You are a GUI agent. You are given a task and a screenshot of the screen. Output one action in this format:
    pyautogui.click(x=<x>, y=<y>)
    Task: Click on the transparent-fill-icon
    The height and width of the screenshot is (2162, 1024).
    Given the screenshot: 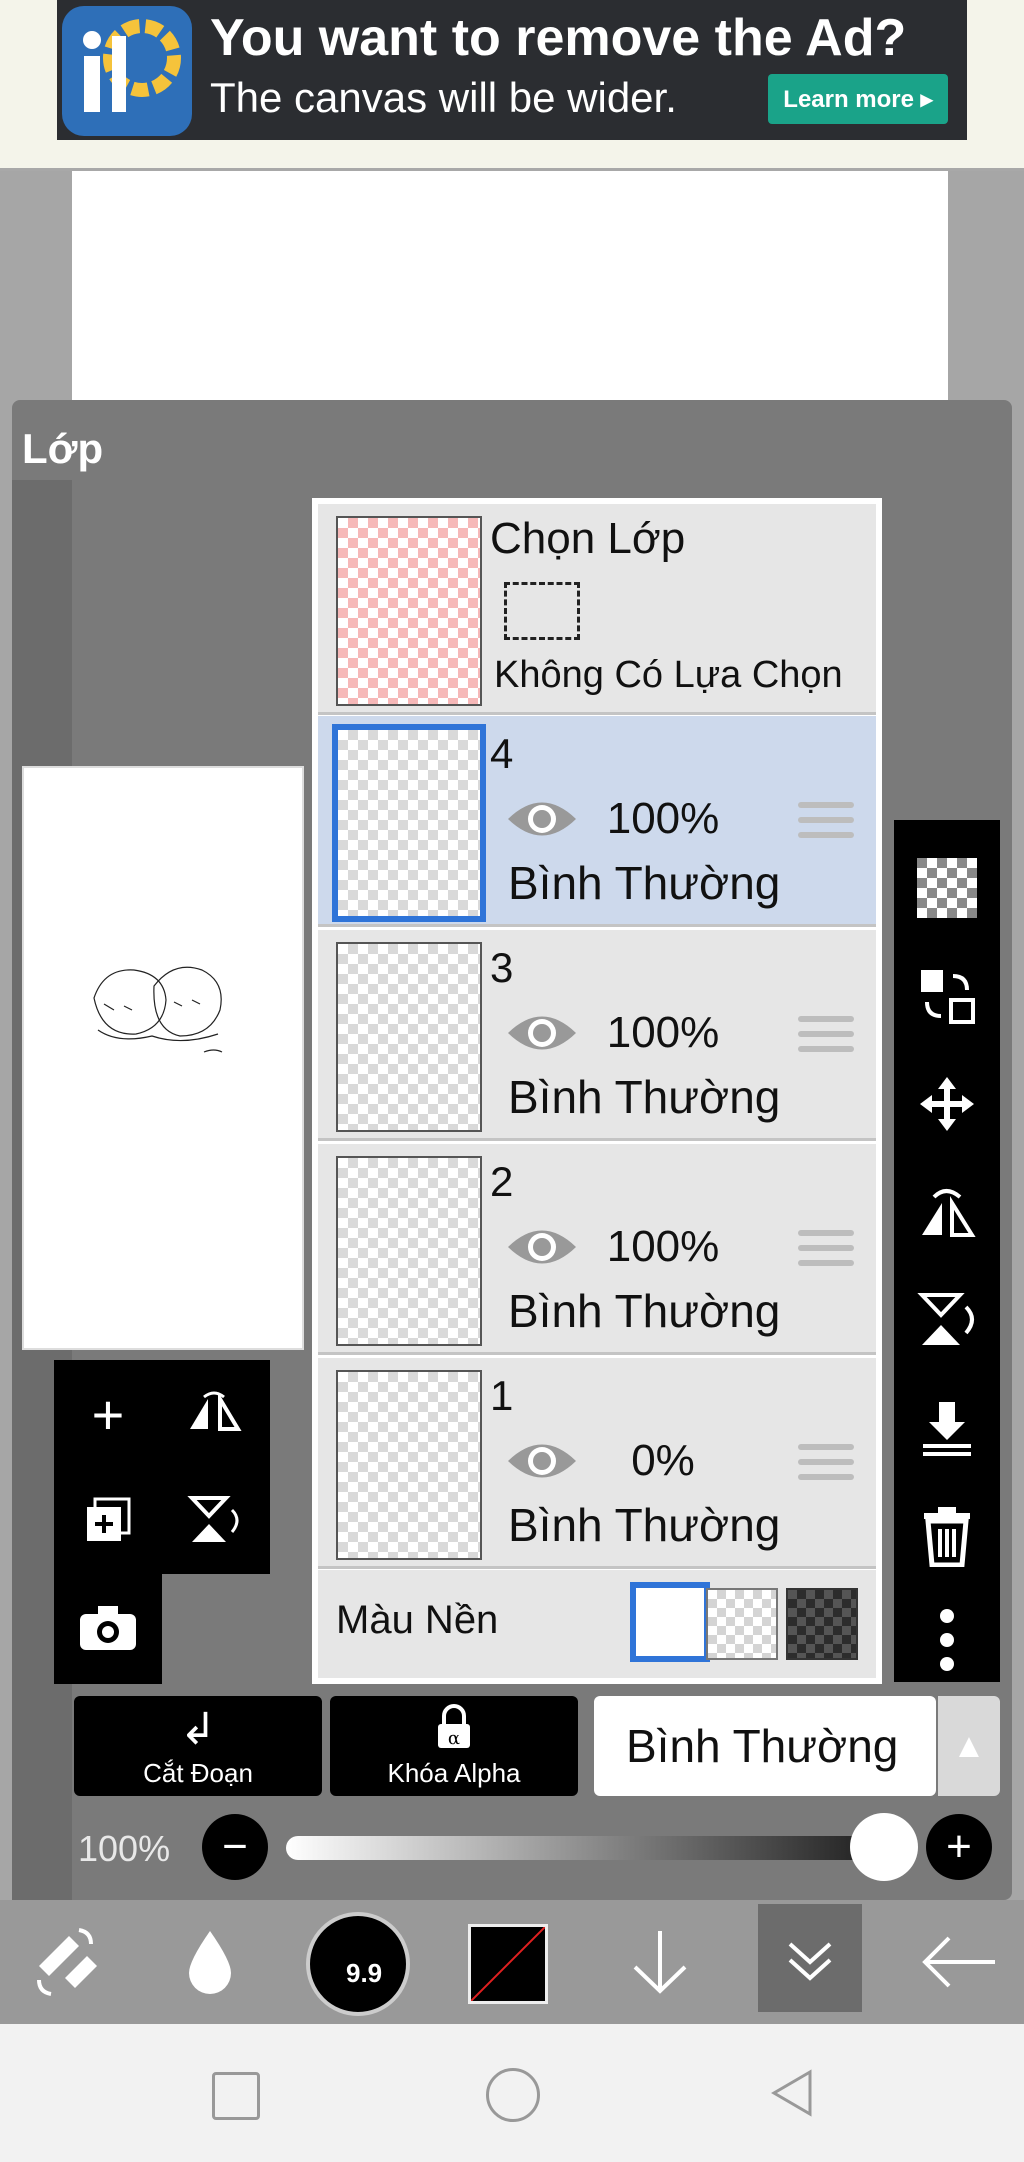 What is the action you would take?
    pyautogui.click(x=947, y=888)
    